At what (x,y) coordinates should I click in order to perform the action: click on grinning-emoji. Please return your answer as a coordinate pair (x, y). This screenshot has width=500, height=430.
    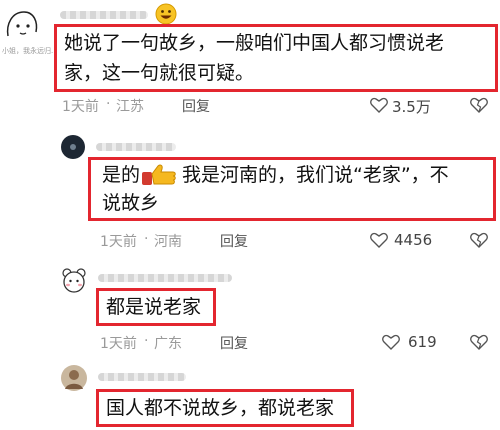
    Looking at the image, I should click on (166, 14).